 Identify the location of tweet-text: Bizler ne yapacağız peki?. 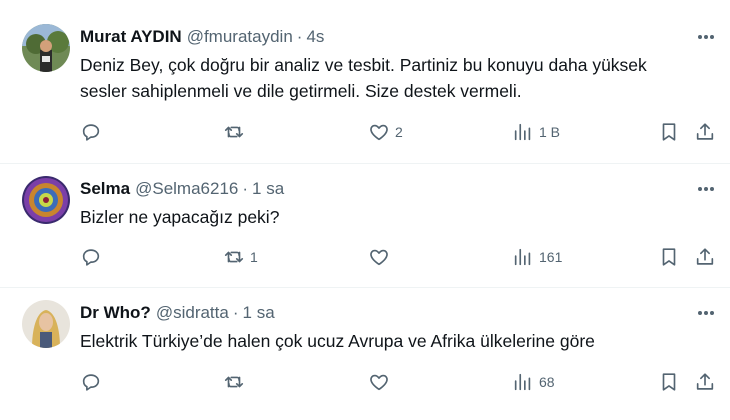
(395, 217).